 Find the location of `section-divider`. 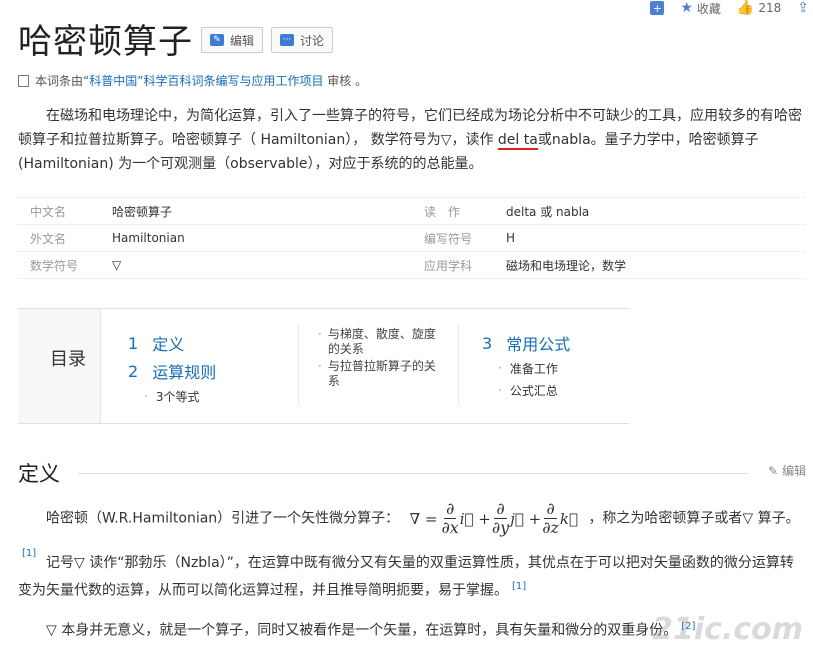

section-divider is located at coordinates (413, 473).